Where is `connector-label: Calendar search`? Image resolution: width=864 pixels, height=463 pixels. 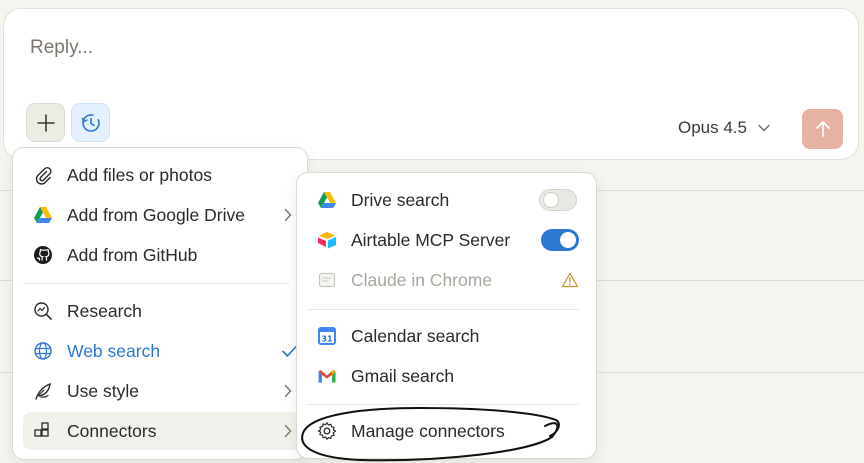 connector-label: Calendar search is located at coordinates (415, 335).